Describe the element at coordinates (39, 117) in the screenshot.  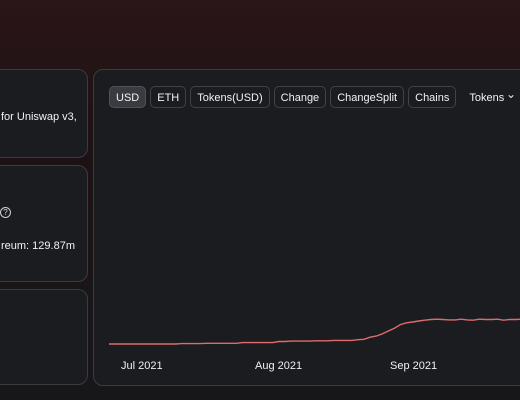
I see `summary-text-1: for Uniswap v3,` at that location.